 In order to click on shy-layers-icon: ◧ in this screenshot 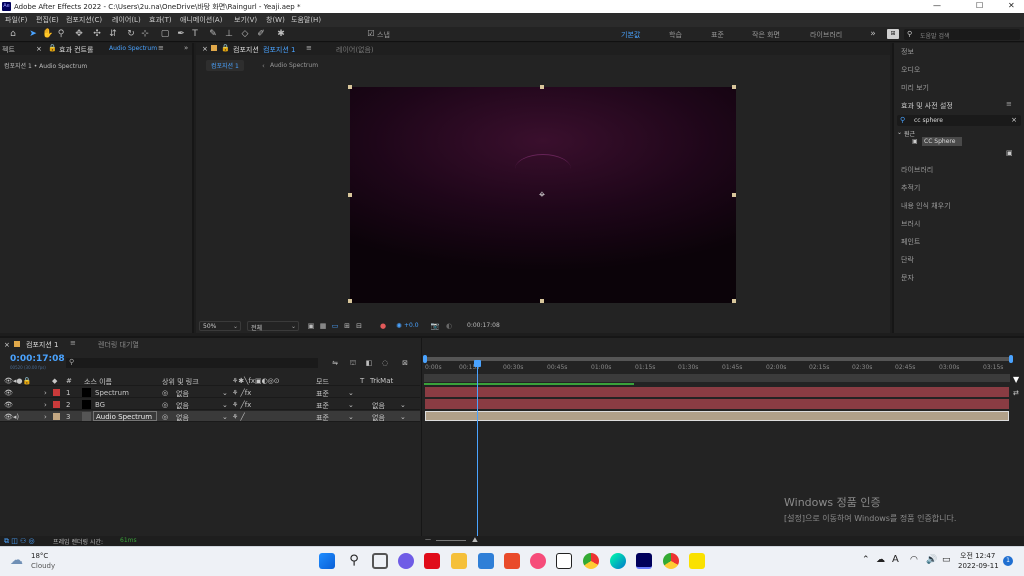, I will do `click(369, 363)`.